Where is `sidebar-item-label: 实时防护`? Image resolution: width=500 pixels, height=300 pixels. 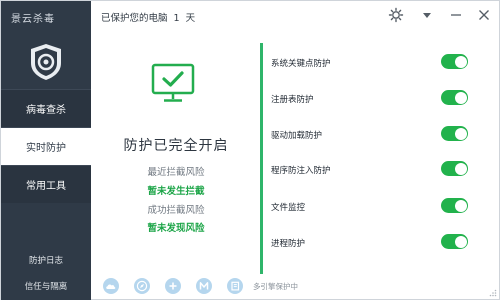 sidebar-item-label: 实时防护 is located at coordinates (46, 148).